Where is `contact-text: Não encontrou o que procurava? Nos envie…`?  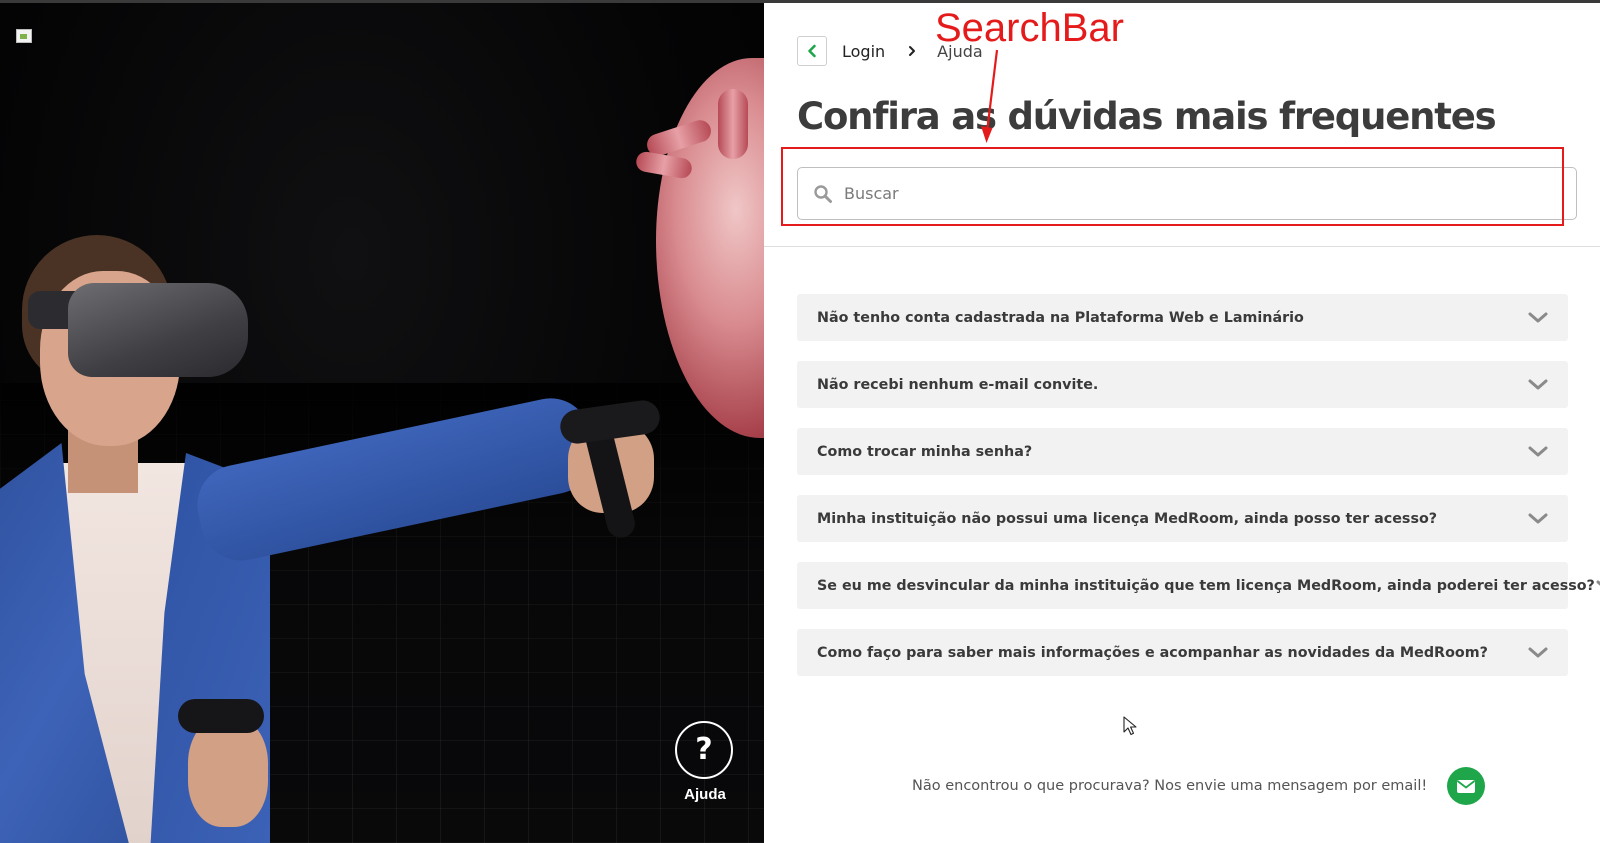
contact-text: Não encontrou o que procurava? Nos envie… is located at coordinates (1170, 786).